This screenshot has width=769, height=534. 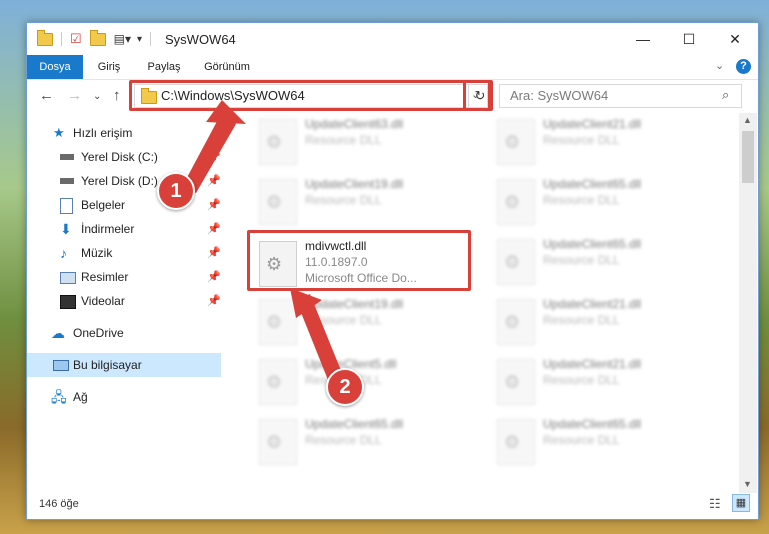 I want to click on callout-2: 2, so click(x=345, y=387).